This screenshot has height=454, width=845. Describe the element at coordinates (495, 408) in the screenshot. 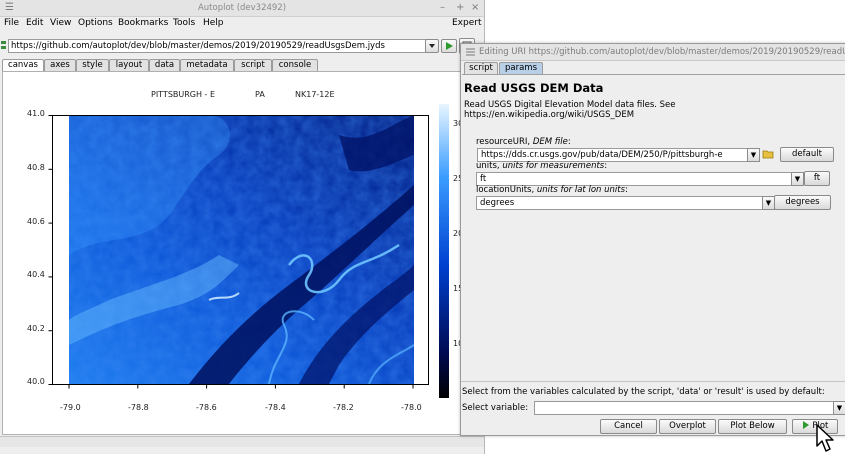

I see `select-variable-label: Select variable:` at that location.